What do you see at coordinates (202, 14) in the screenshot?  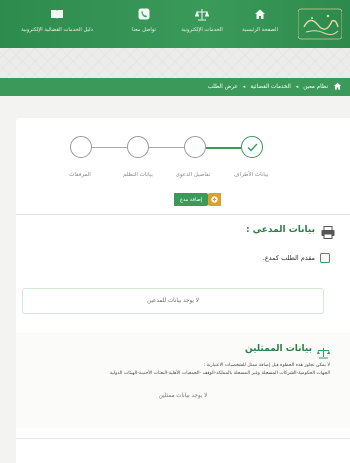 I see `scales-icon` at bounding box center [202, 14].